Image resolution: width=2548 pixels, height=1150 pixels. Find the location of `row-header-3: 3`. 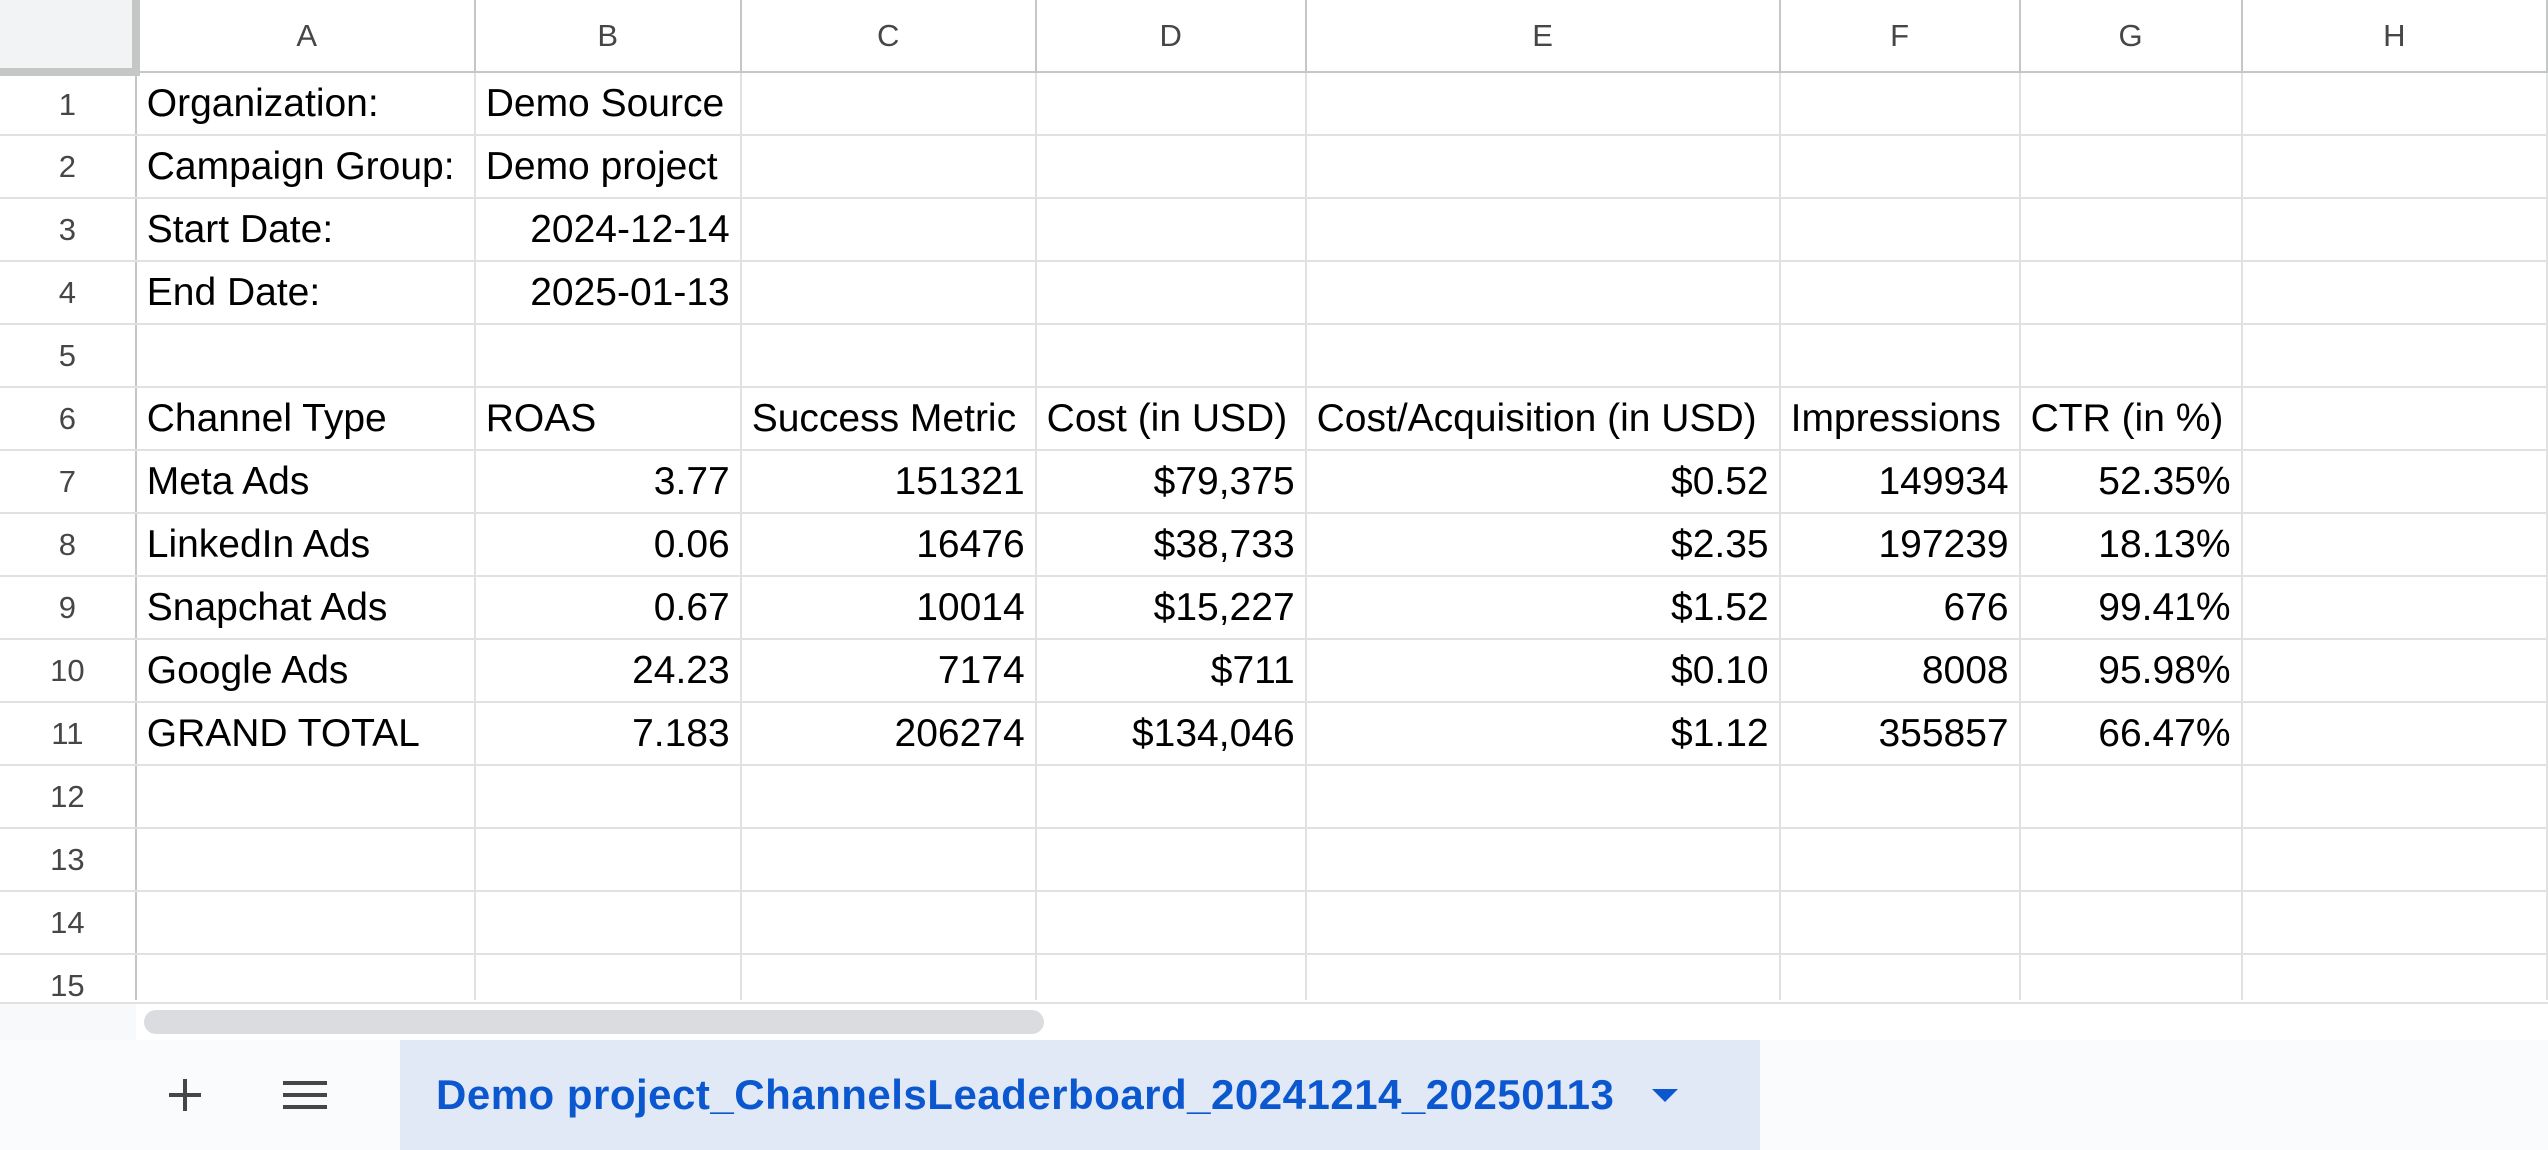

row-header-3: 3 is located at coordinates (68, 230).